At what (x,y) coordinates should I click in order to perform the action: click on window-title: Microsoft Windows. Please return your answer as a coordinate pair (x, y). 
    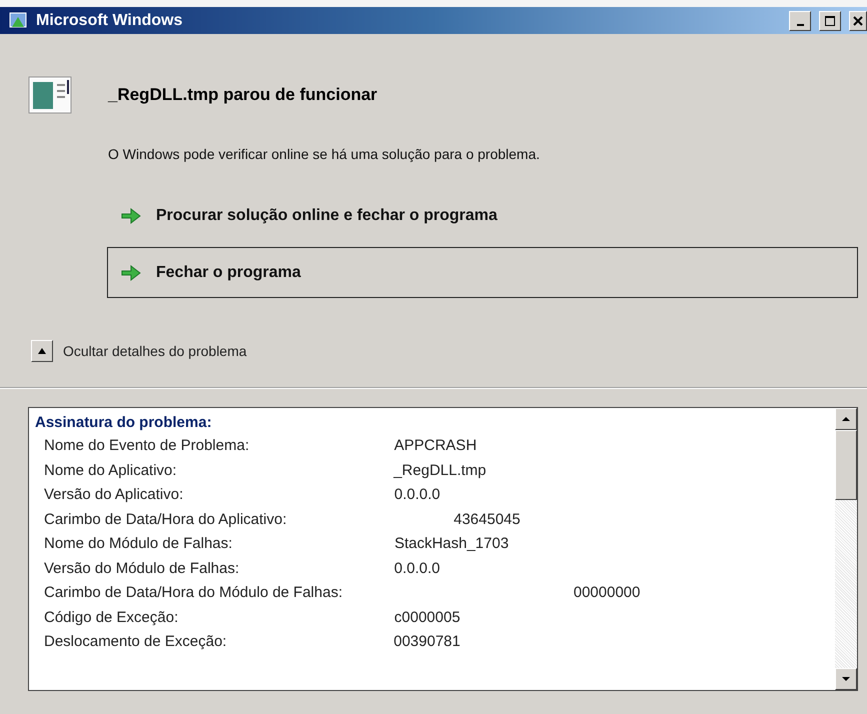
    Looking at the image, I should click on (110, 21).